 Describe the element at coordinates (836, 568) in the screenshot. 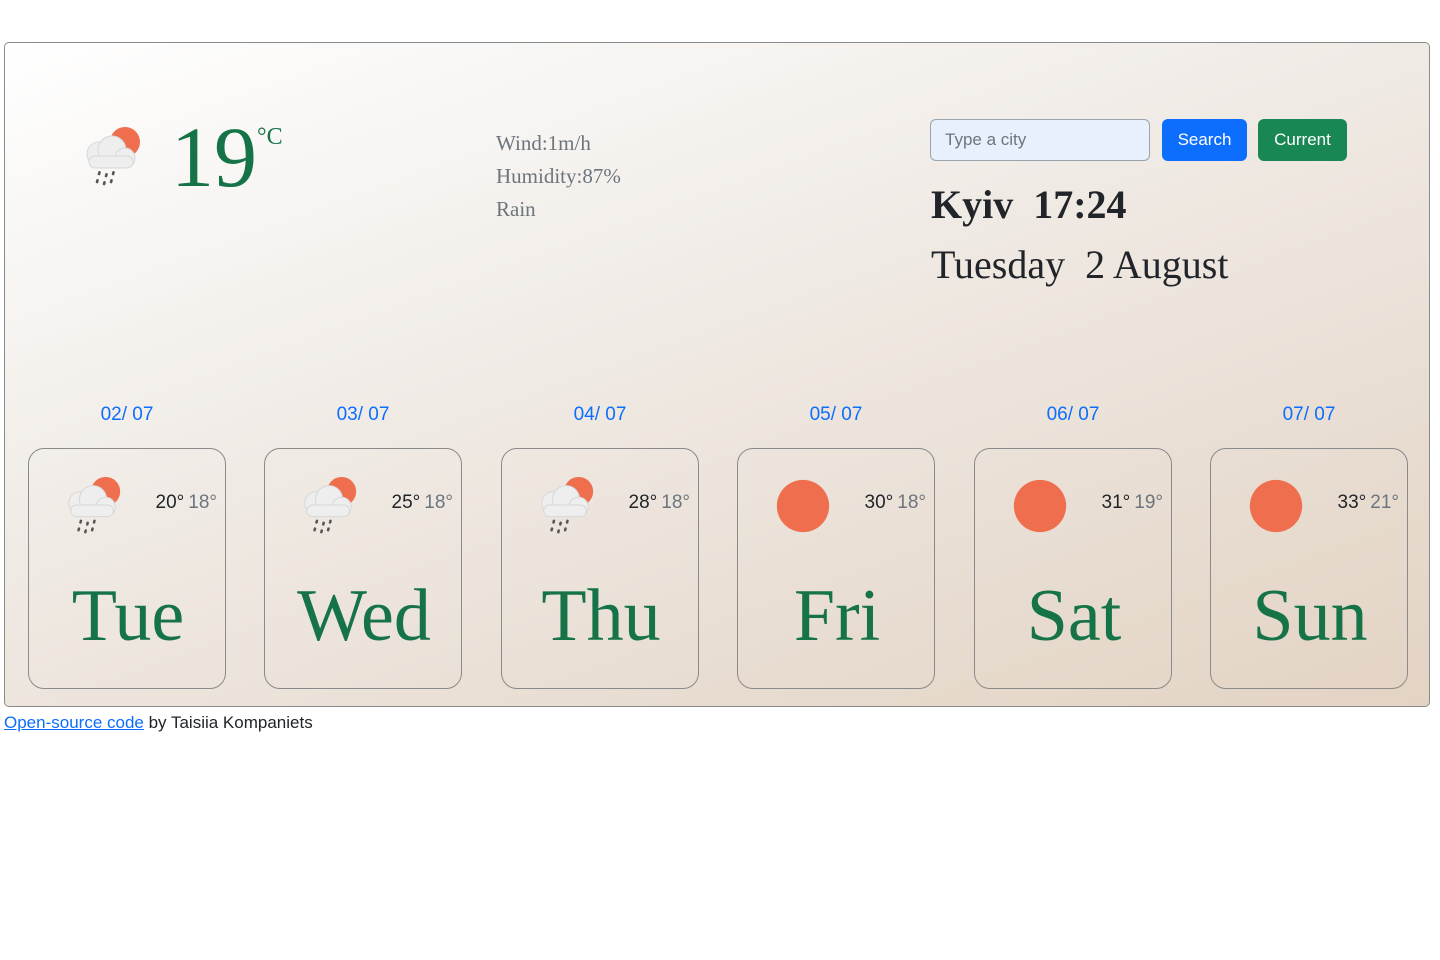

I see `forecast-card: 30° 18° Fri` at that location.